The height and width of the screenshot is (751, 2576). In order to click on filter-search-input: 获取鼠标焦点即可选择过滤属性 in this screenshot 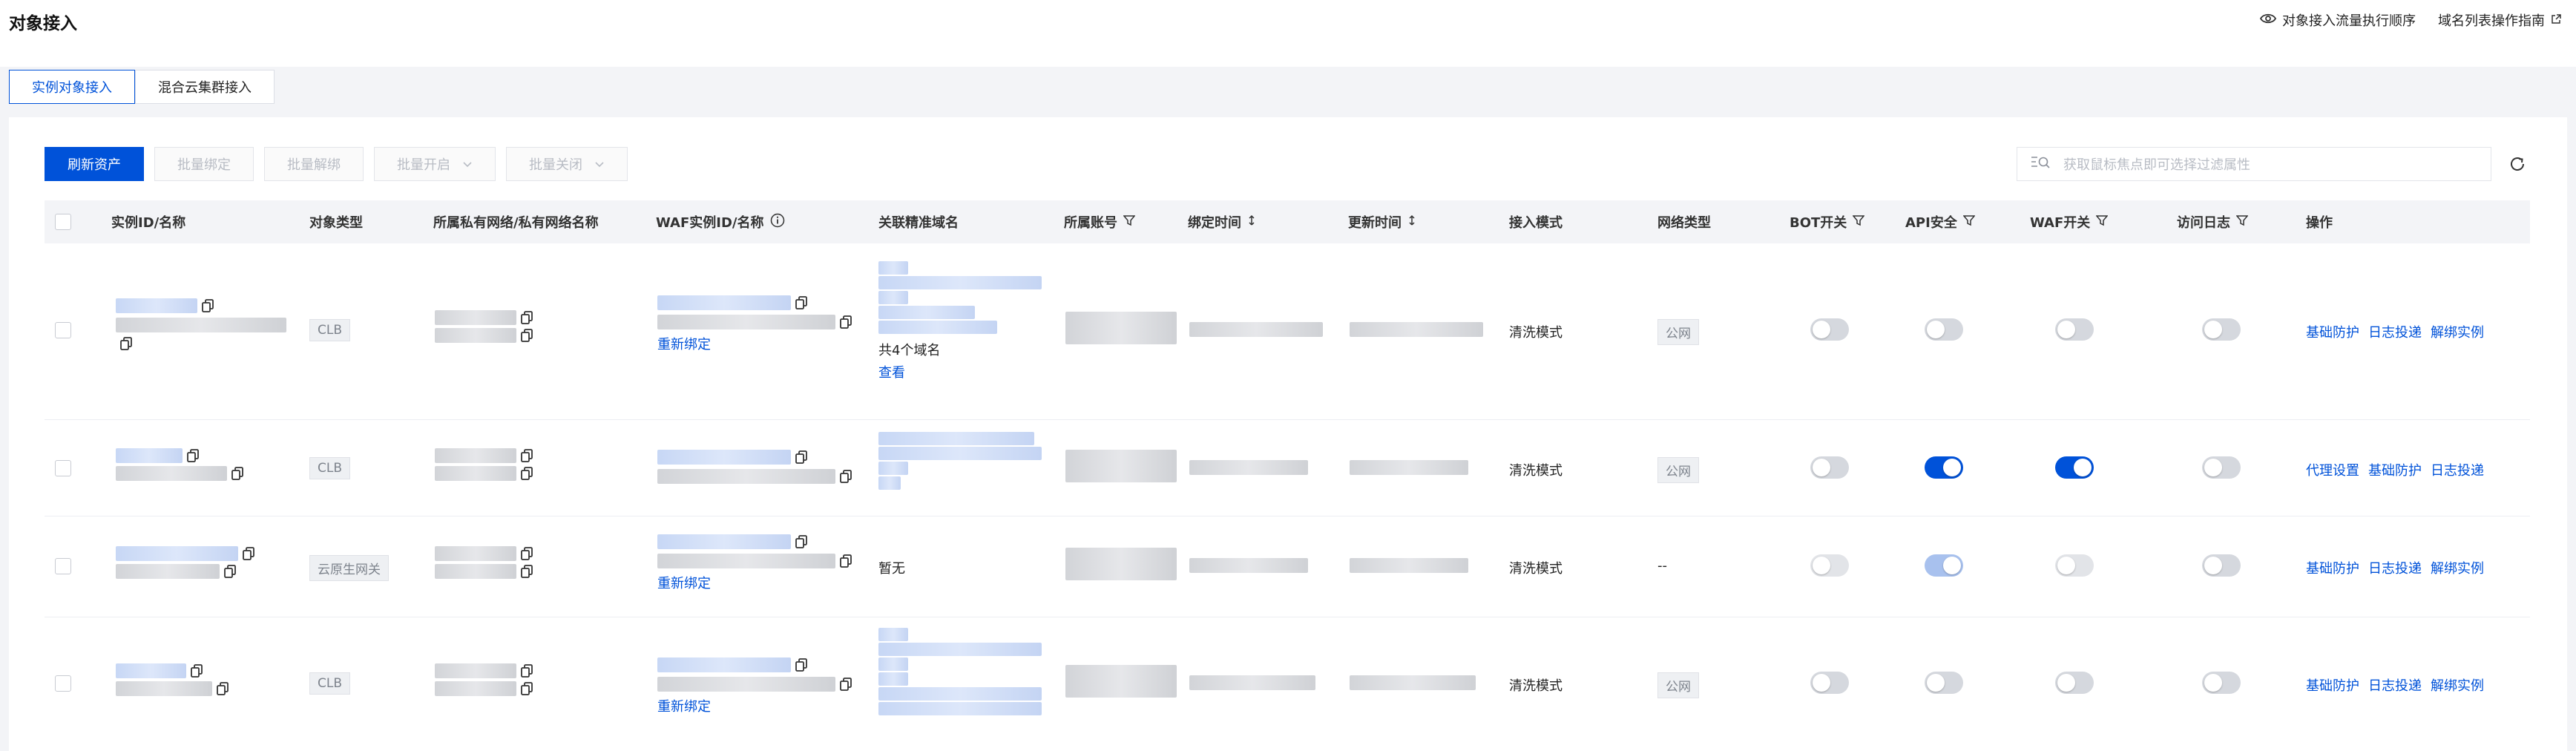, I will do `click(2254, 164)`.